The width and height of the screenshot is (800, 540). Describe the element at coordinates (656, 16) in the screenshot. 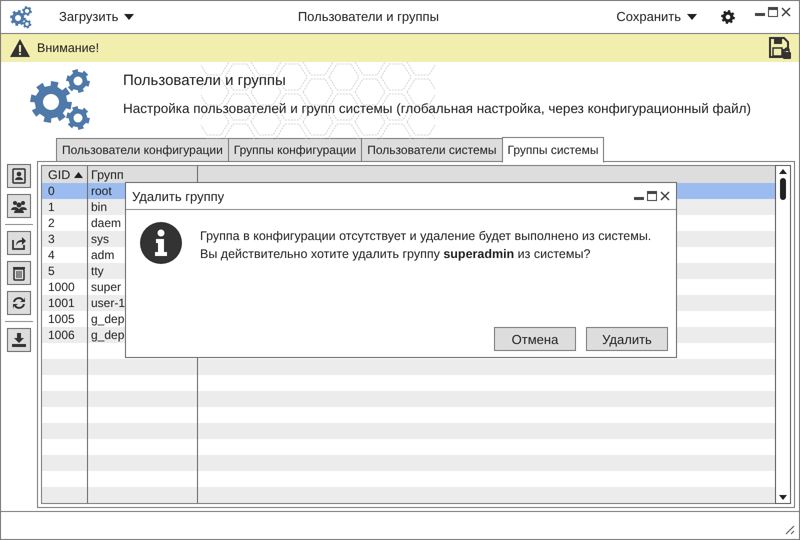

I see `save-menu-button: Сохранить` at that location.